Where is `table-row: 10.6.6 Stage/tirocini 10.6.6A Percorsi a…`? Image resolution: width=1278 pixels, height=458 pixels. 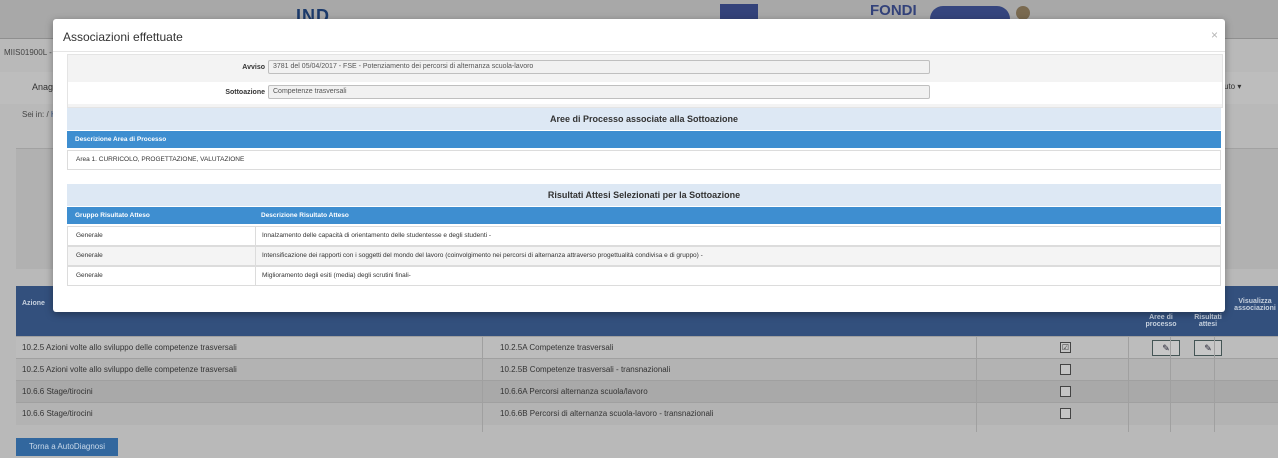 table-row: 10.6.6 Stage/tirocini 10.6.6A Percorsi a… is located at coordinates (647, 391).